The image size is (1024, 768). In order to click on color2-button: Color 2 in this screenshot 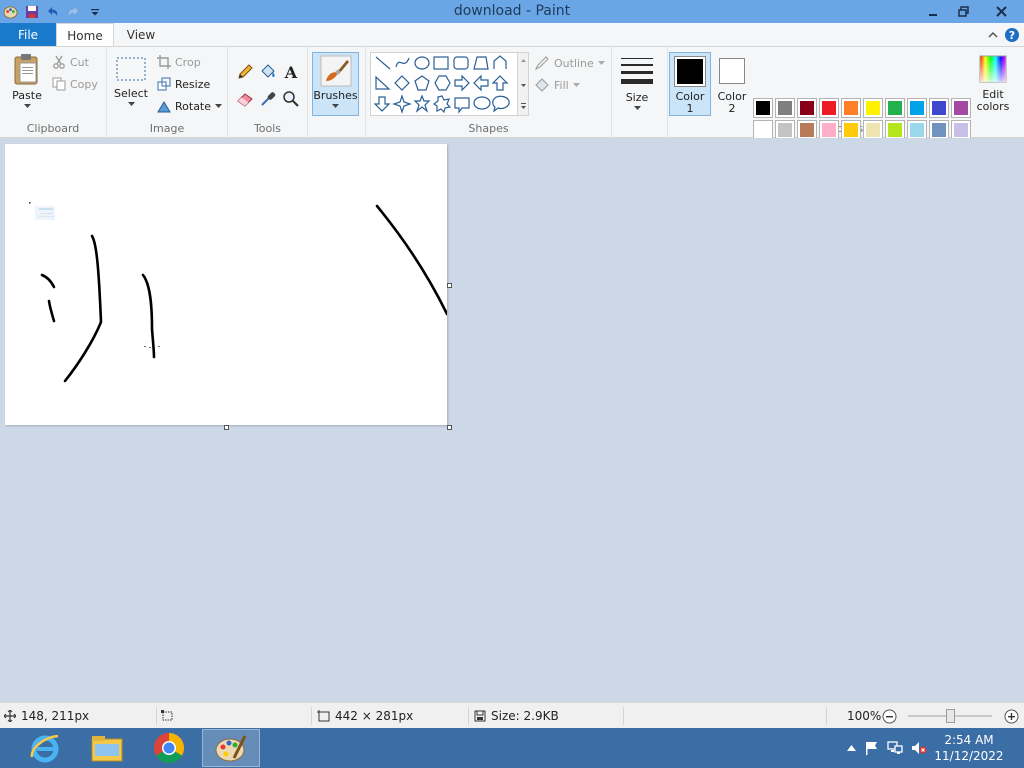, I will do `click(732, 83)`.